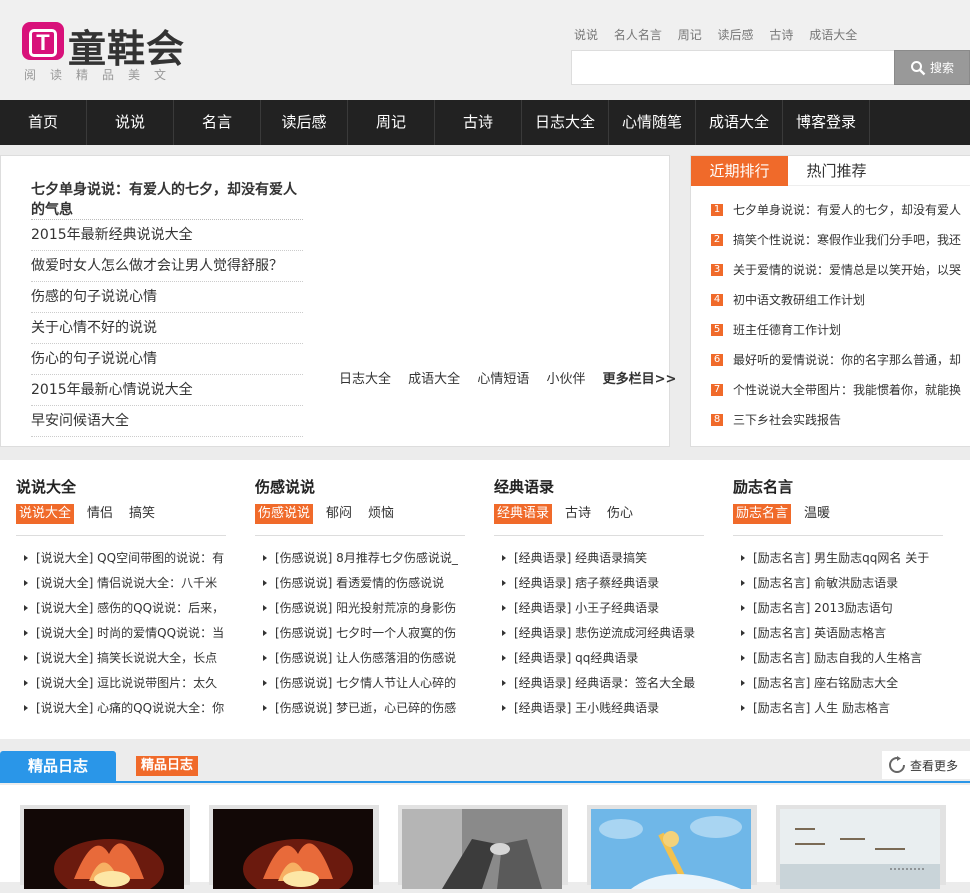 Image resolution: width=970 pixels, height=893 pixels. What do you see at coordinates (826, 122) in the screenshot?
I see `nav-item-blog-login: 博客登录` at bounding box center [826, 122].